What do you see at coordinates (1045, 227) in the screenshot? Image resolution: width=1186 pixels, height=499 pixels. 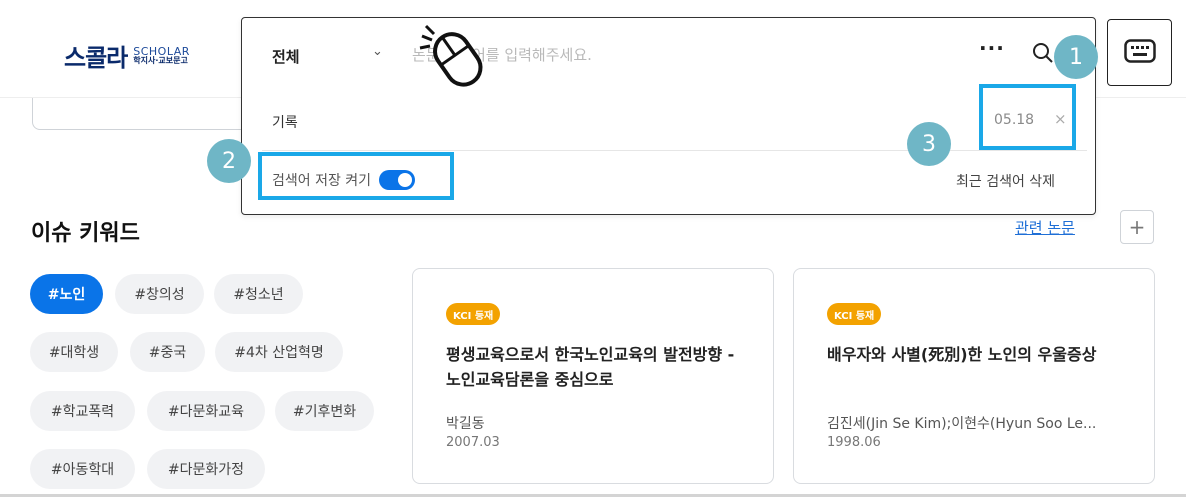 I see `related-papers-link: 관련 논문` at bounding box center [1045, 227].